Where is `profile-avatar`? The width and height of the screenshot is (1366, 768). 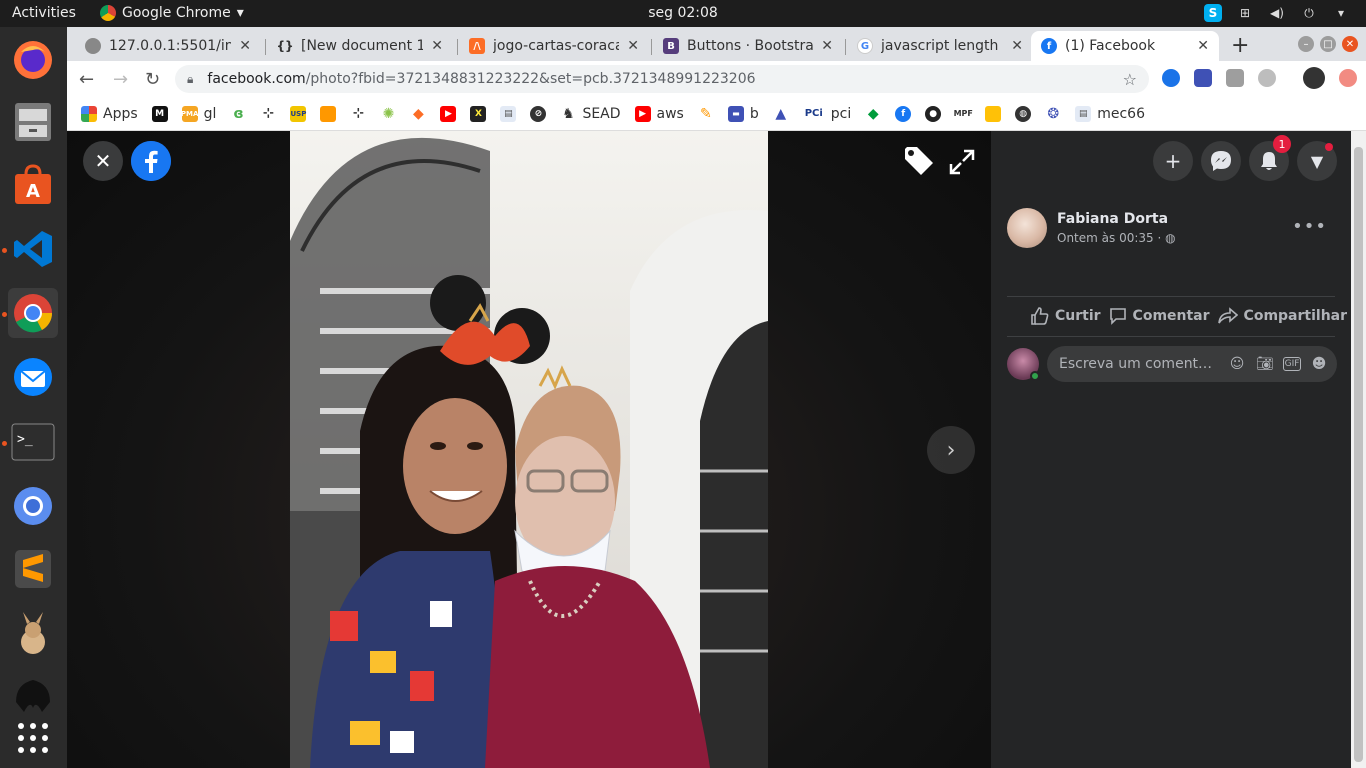
profile-avatar is located at coordinates (1314, 78).